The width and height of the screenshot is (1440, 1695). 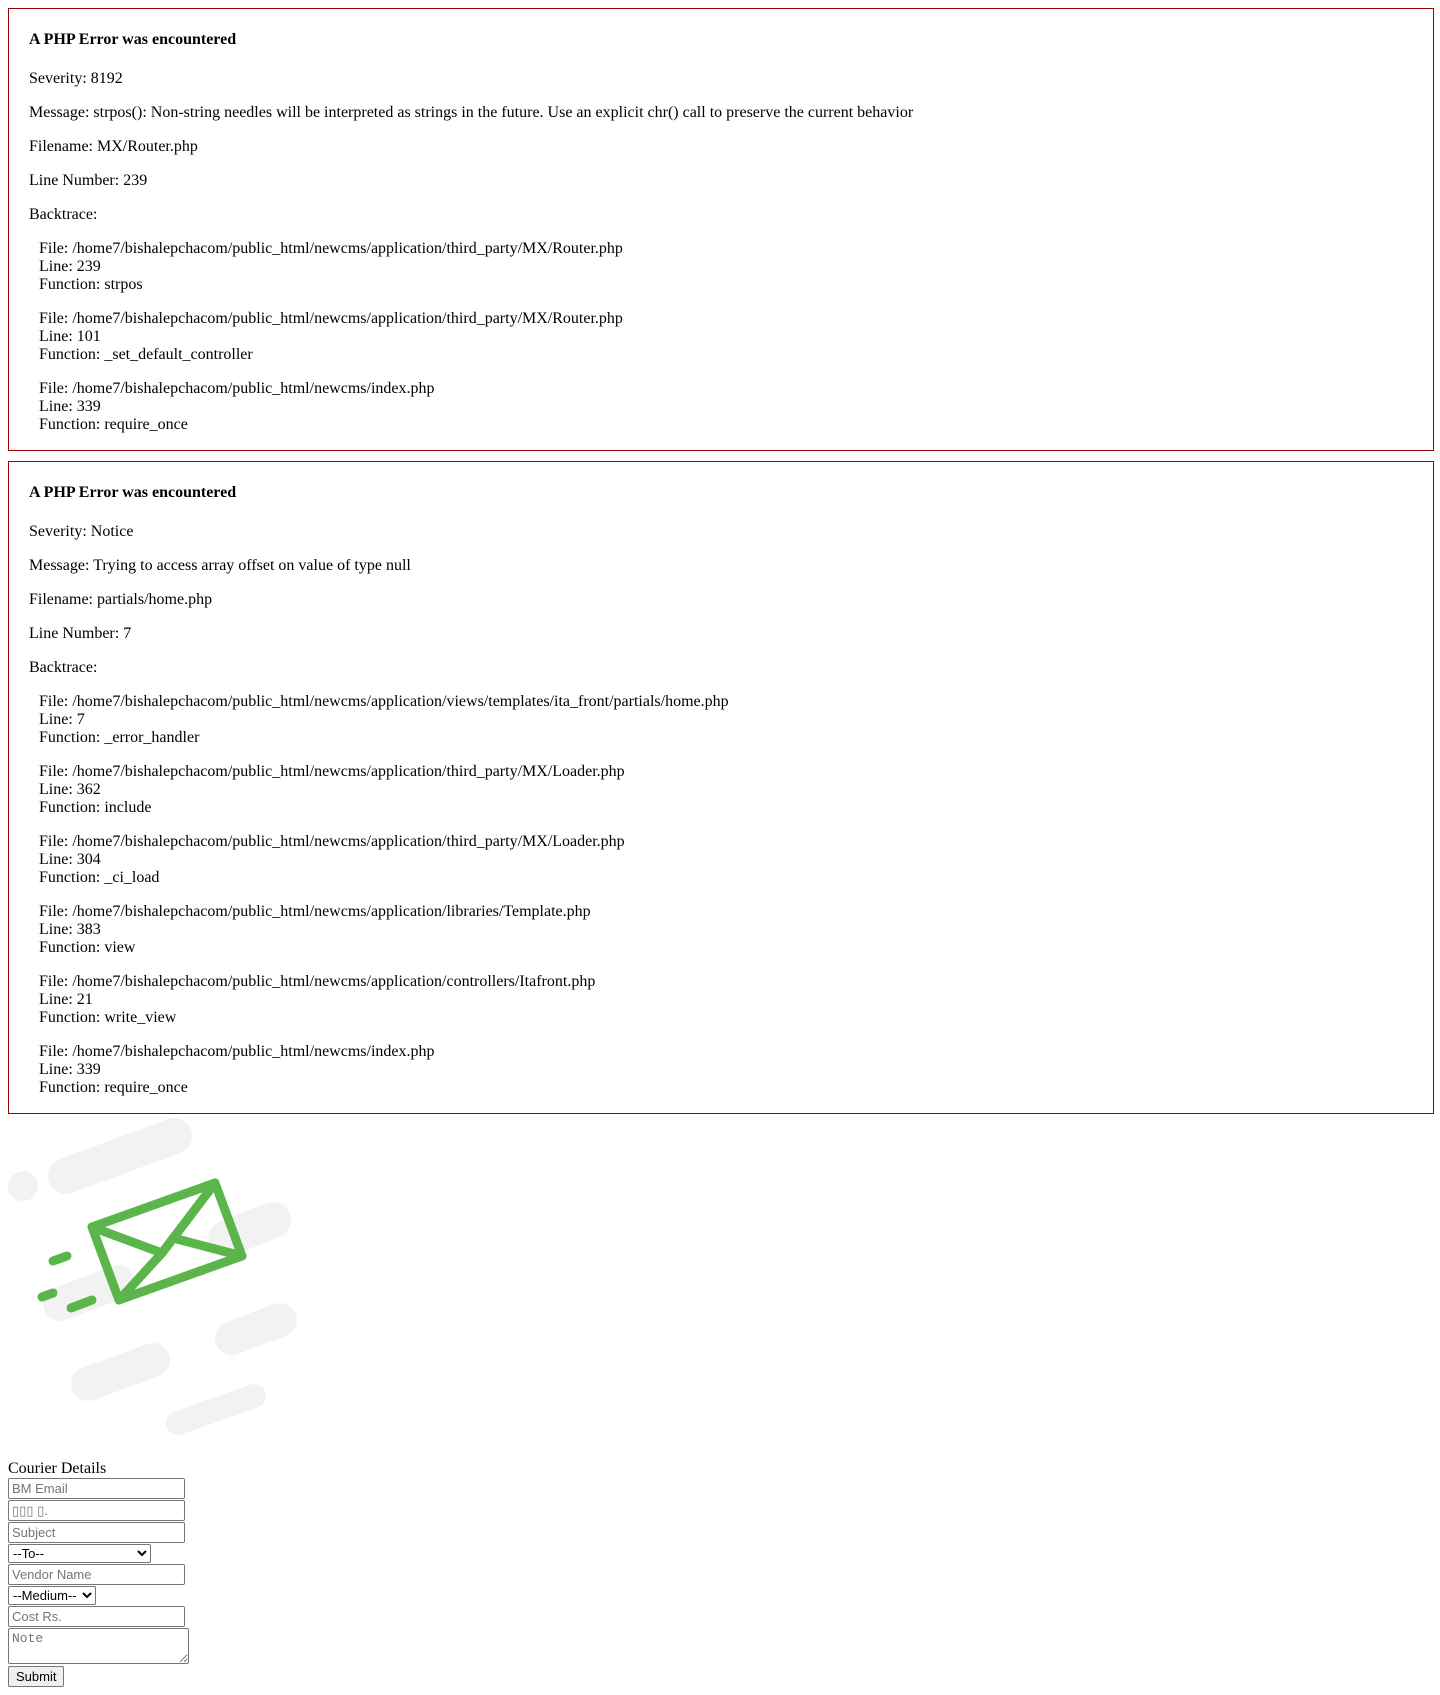 What do you see at coordinates (79, 1553) in the screenshot?
I see `to-select: --To--` at bounding box center [79, 1553].